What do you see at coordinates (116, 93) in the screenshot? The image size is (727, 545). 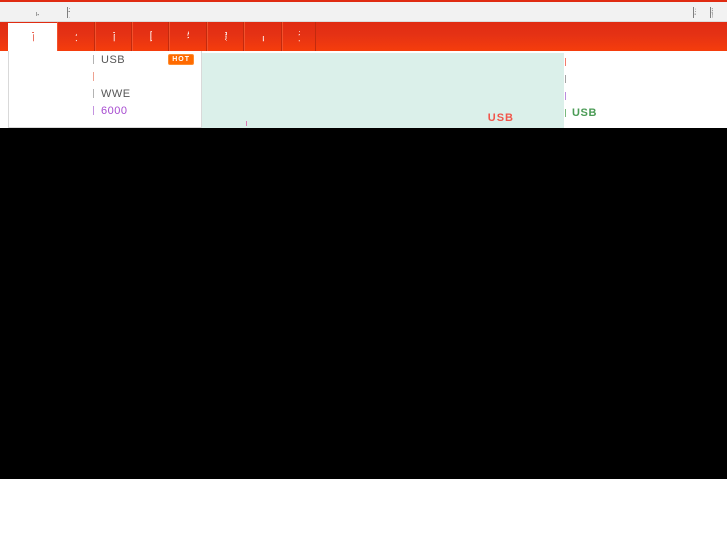 I see `category-row-wwe-label: WWE` at bounding box center [116, 93].